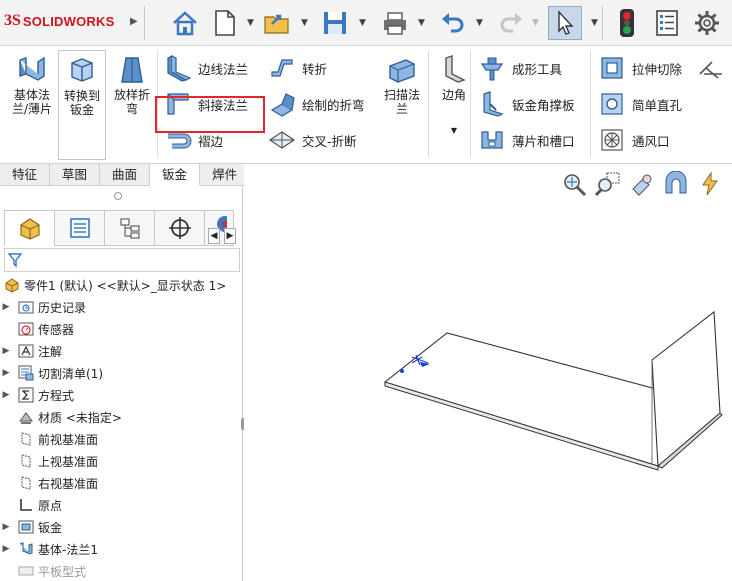 The width and height of the screenshot is (732, 581). Describe the element at coordinates (26, 395) in the screenshot. I see `equation-icon` at that location.